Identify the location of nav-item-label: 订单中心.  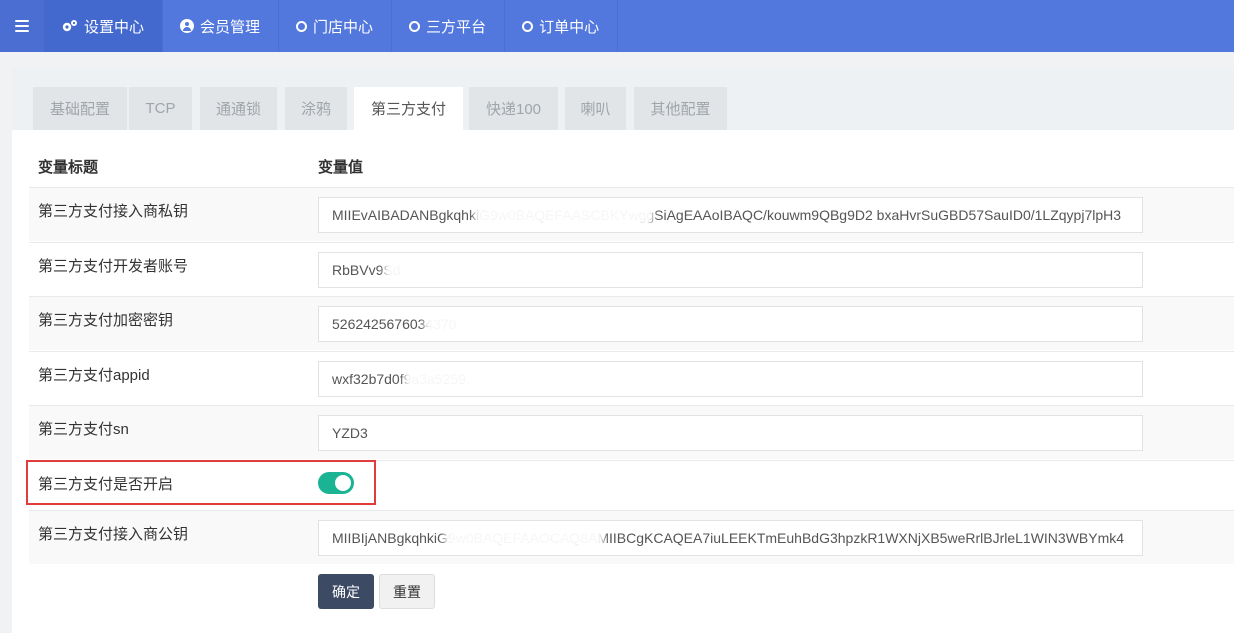
(569, 27).